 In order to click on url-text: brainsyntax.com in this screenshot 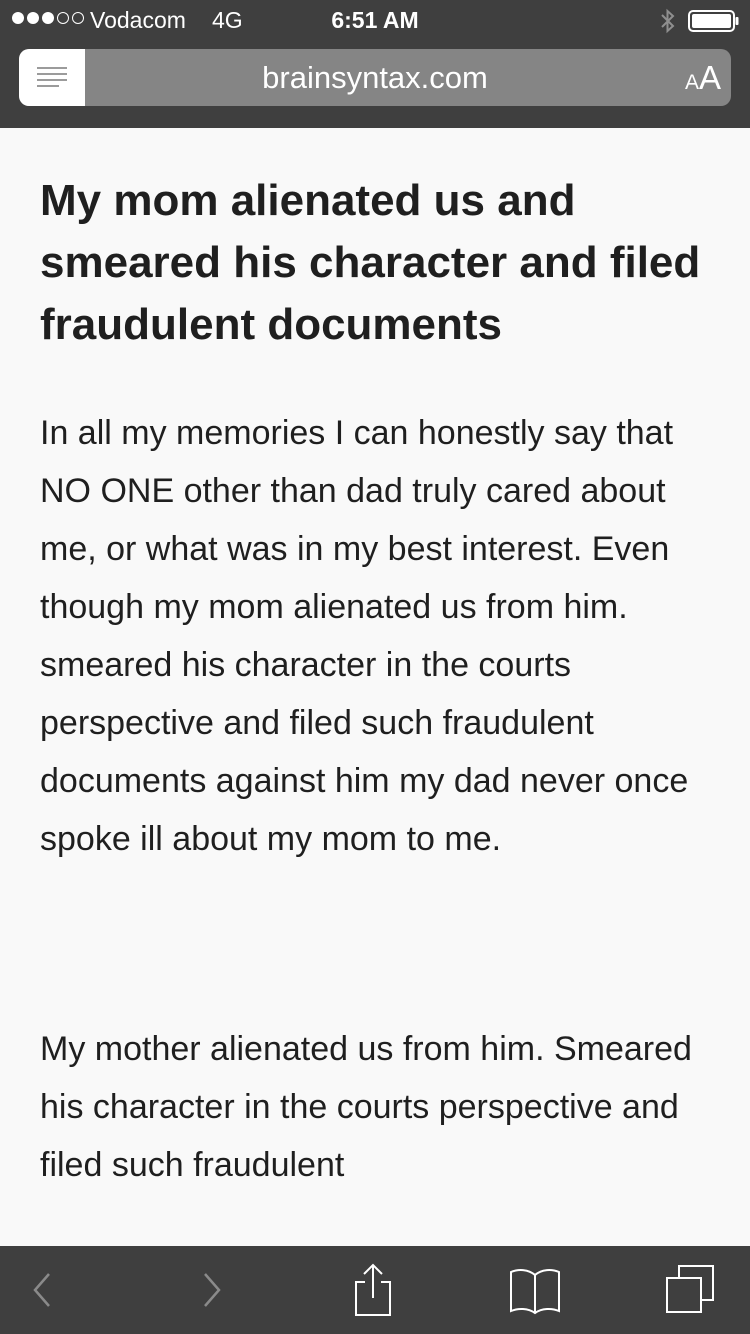, I will do `click(375, 77)`.